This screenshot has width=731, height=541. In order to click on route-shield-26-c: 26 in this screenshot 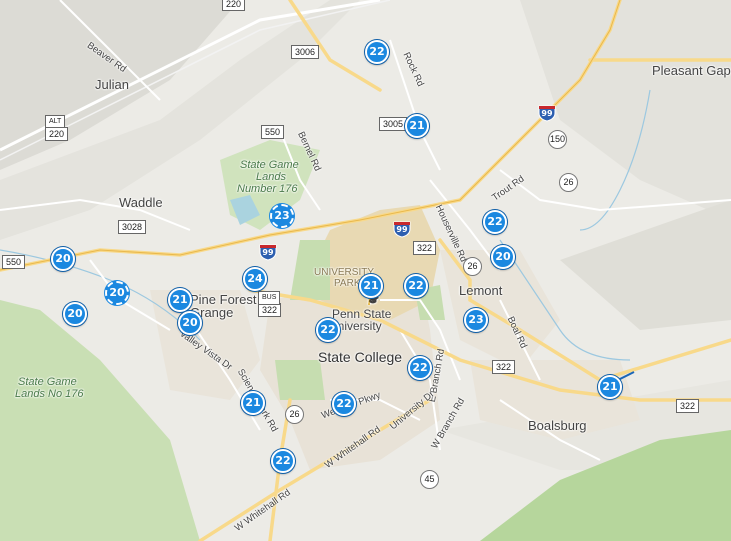, I will do `click(294, 414)`.